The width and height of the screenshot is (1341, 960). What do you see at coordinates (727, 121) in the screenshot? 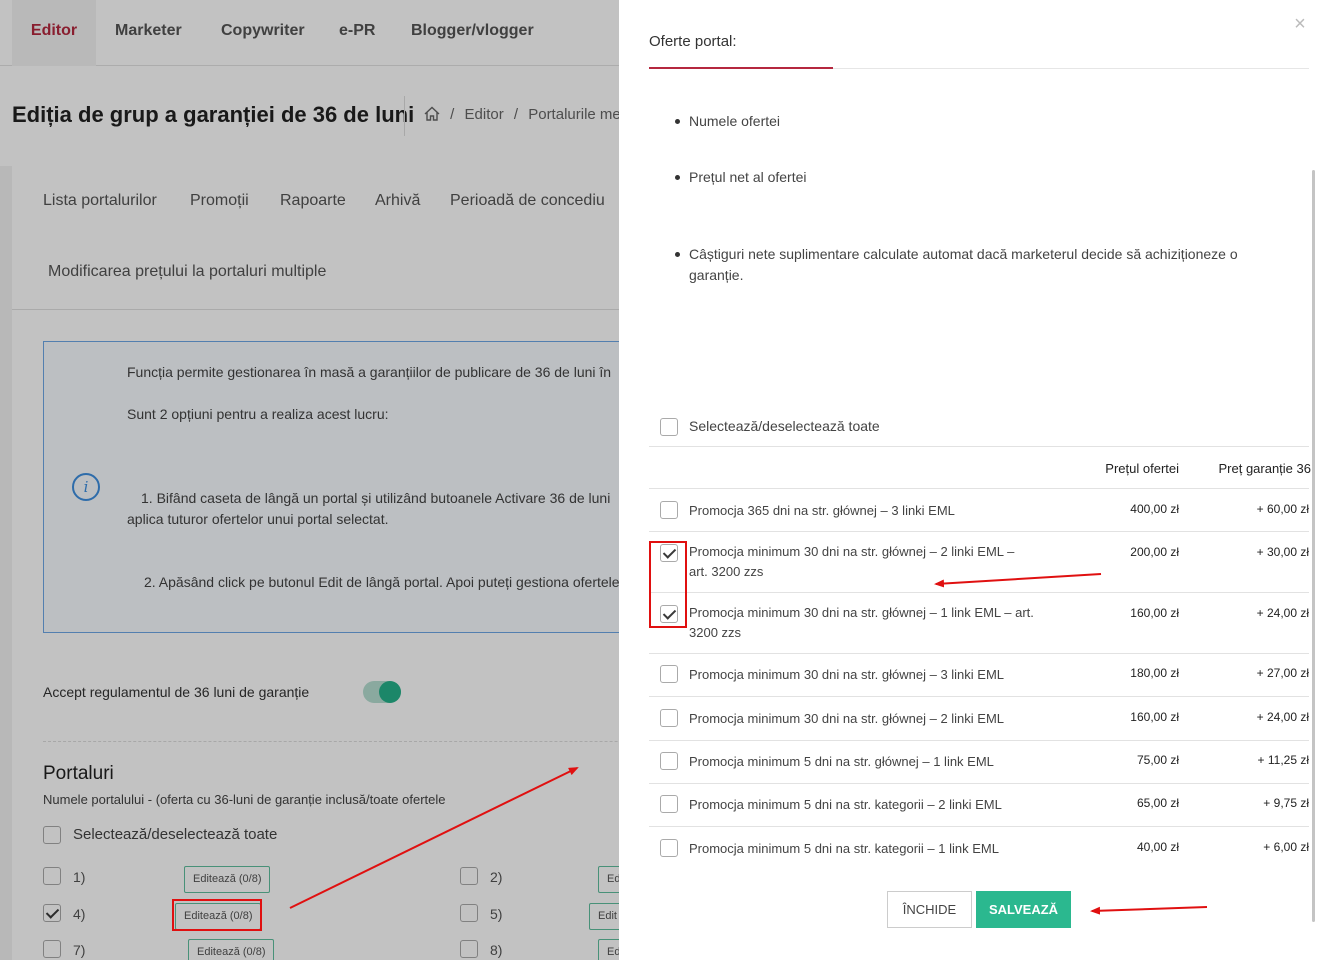
I see `bullet-offer-name: Numele ofertei` at bounding box center [727, 121].